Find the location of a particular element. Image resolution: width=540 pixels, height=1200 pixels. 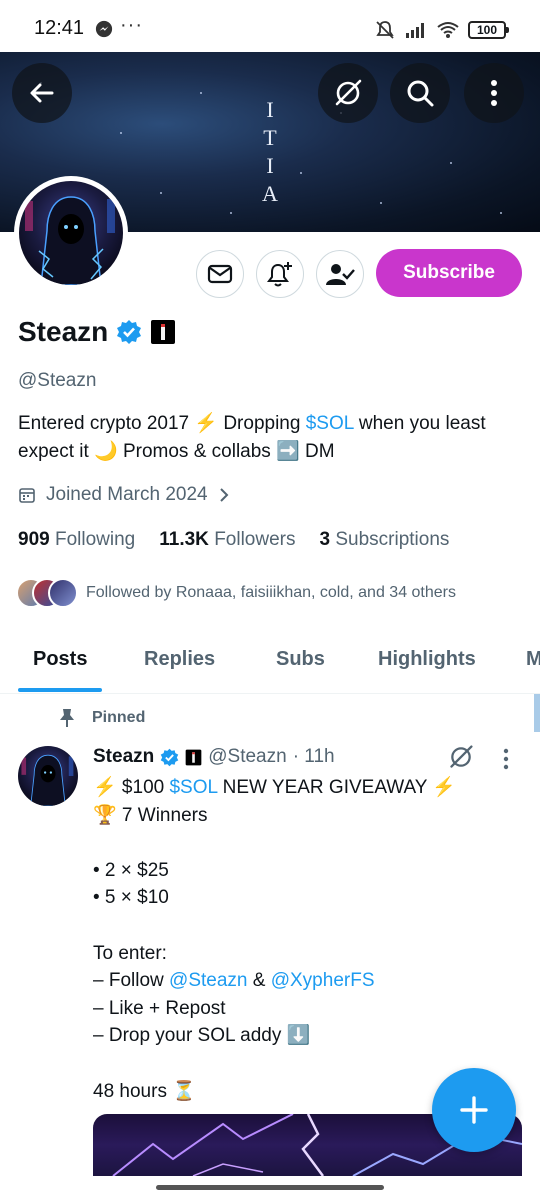

post-text-segment: & is located at coordinates (259, 981).